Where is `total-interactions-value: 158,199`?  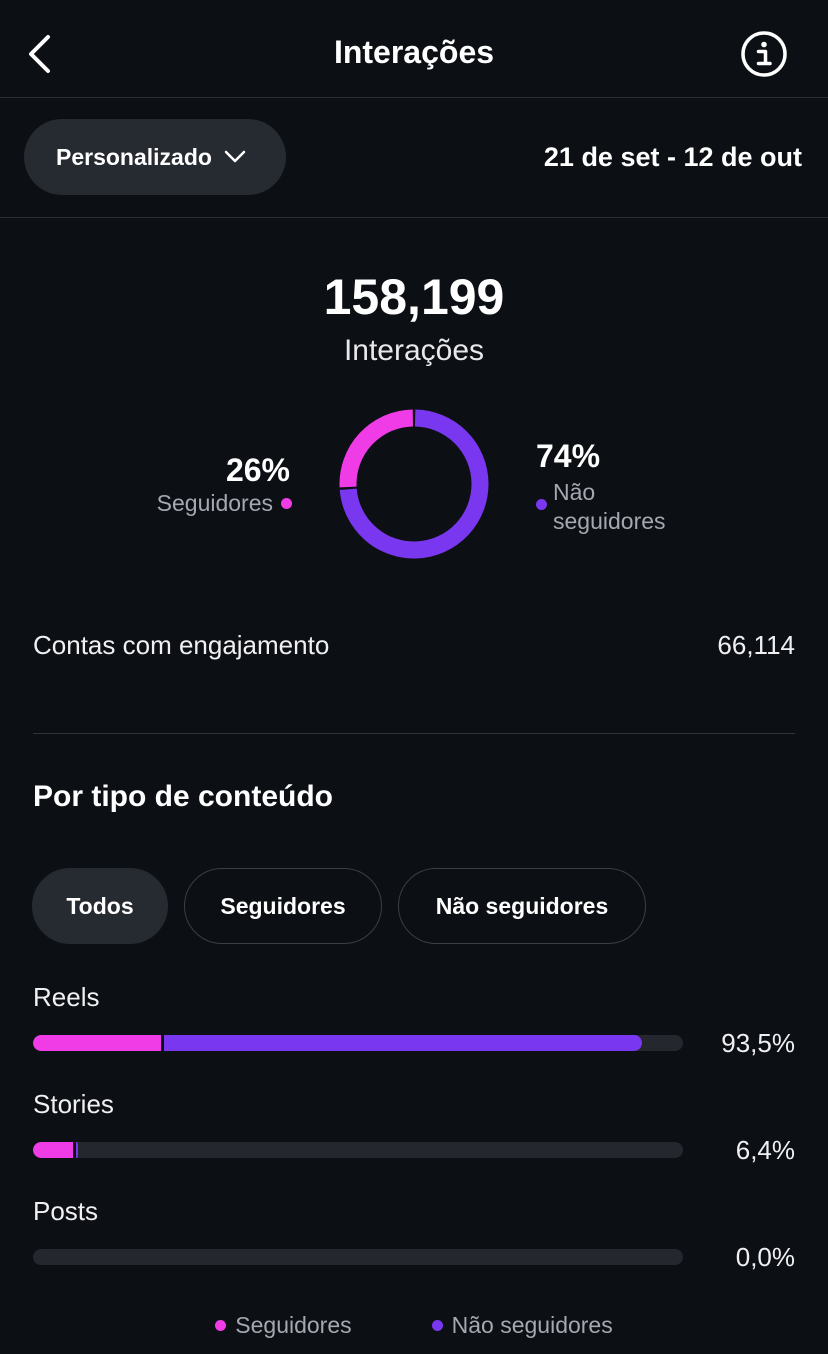
total-interactions-value: 158,199 is located at coordinates (414, 297).